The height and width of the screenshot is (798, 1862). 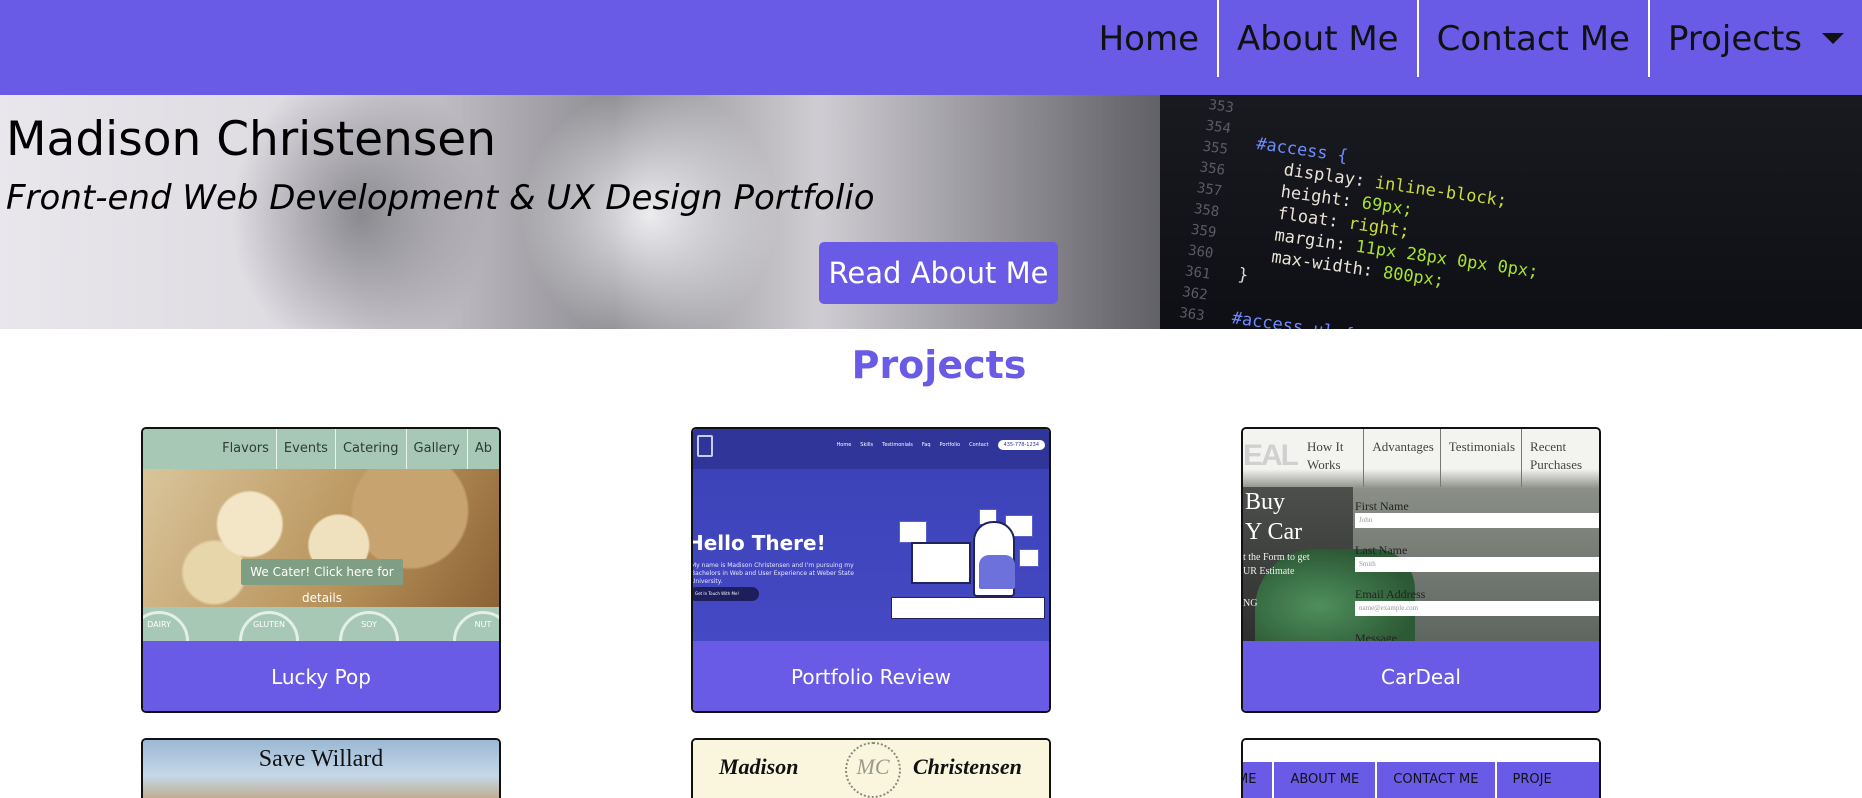 What do you see at coordinates (968, 608) in the screenshot?
I see `desk-illustration` at bounding box center [968, 608].